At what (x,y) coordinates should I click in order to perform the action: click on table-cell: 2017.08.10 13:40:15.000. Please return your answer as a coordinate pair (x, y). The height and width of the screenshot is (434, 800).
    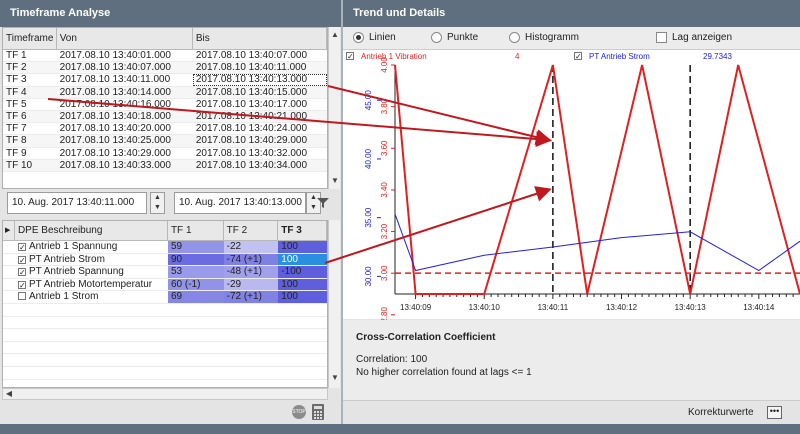
    Looking at the image, I should click on (251, 92).